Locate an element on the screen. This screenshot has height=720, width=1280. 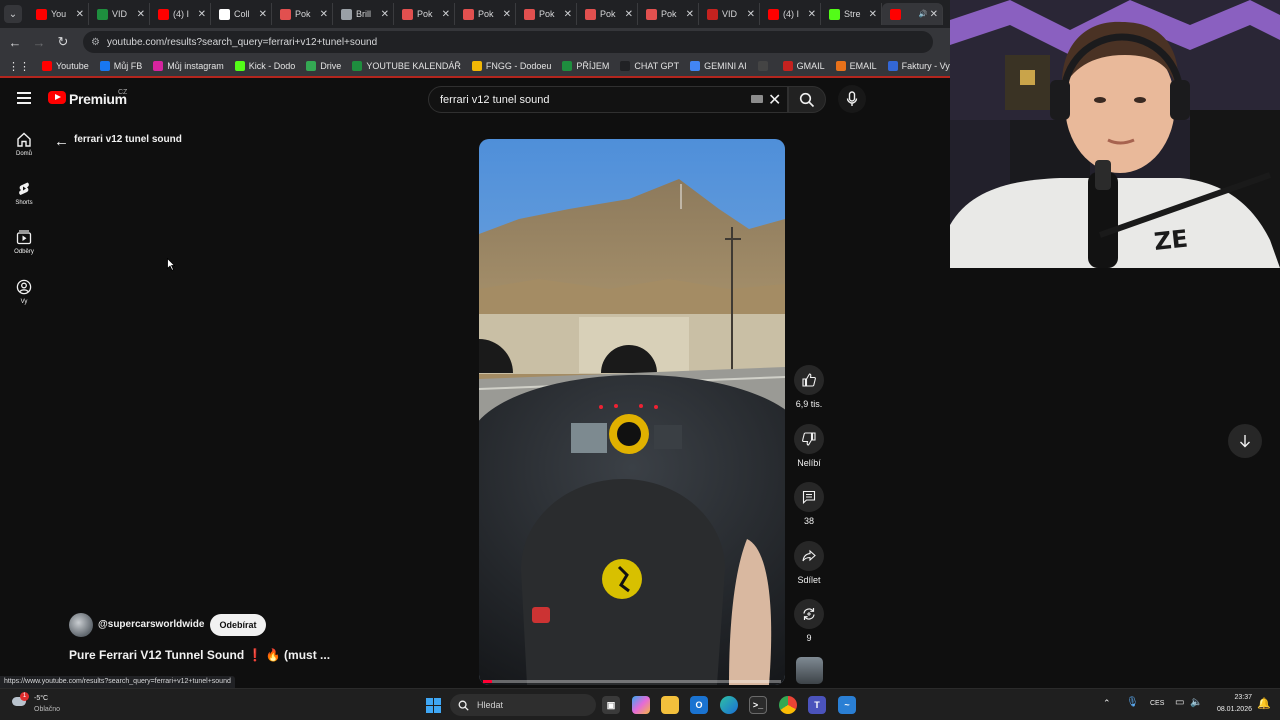
browser-tab: Brill ✕ is located at coordinates (363, 14).